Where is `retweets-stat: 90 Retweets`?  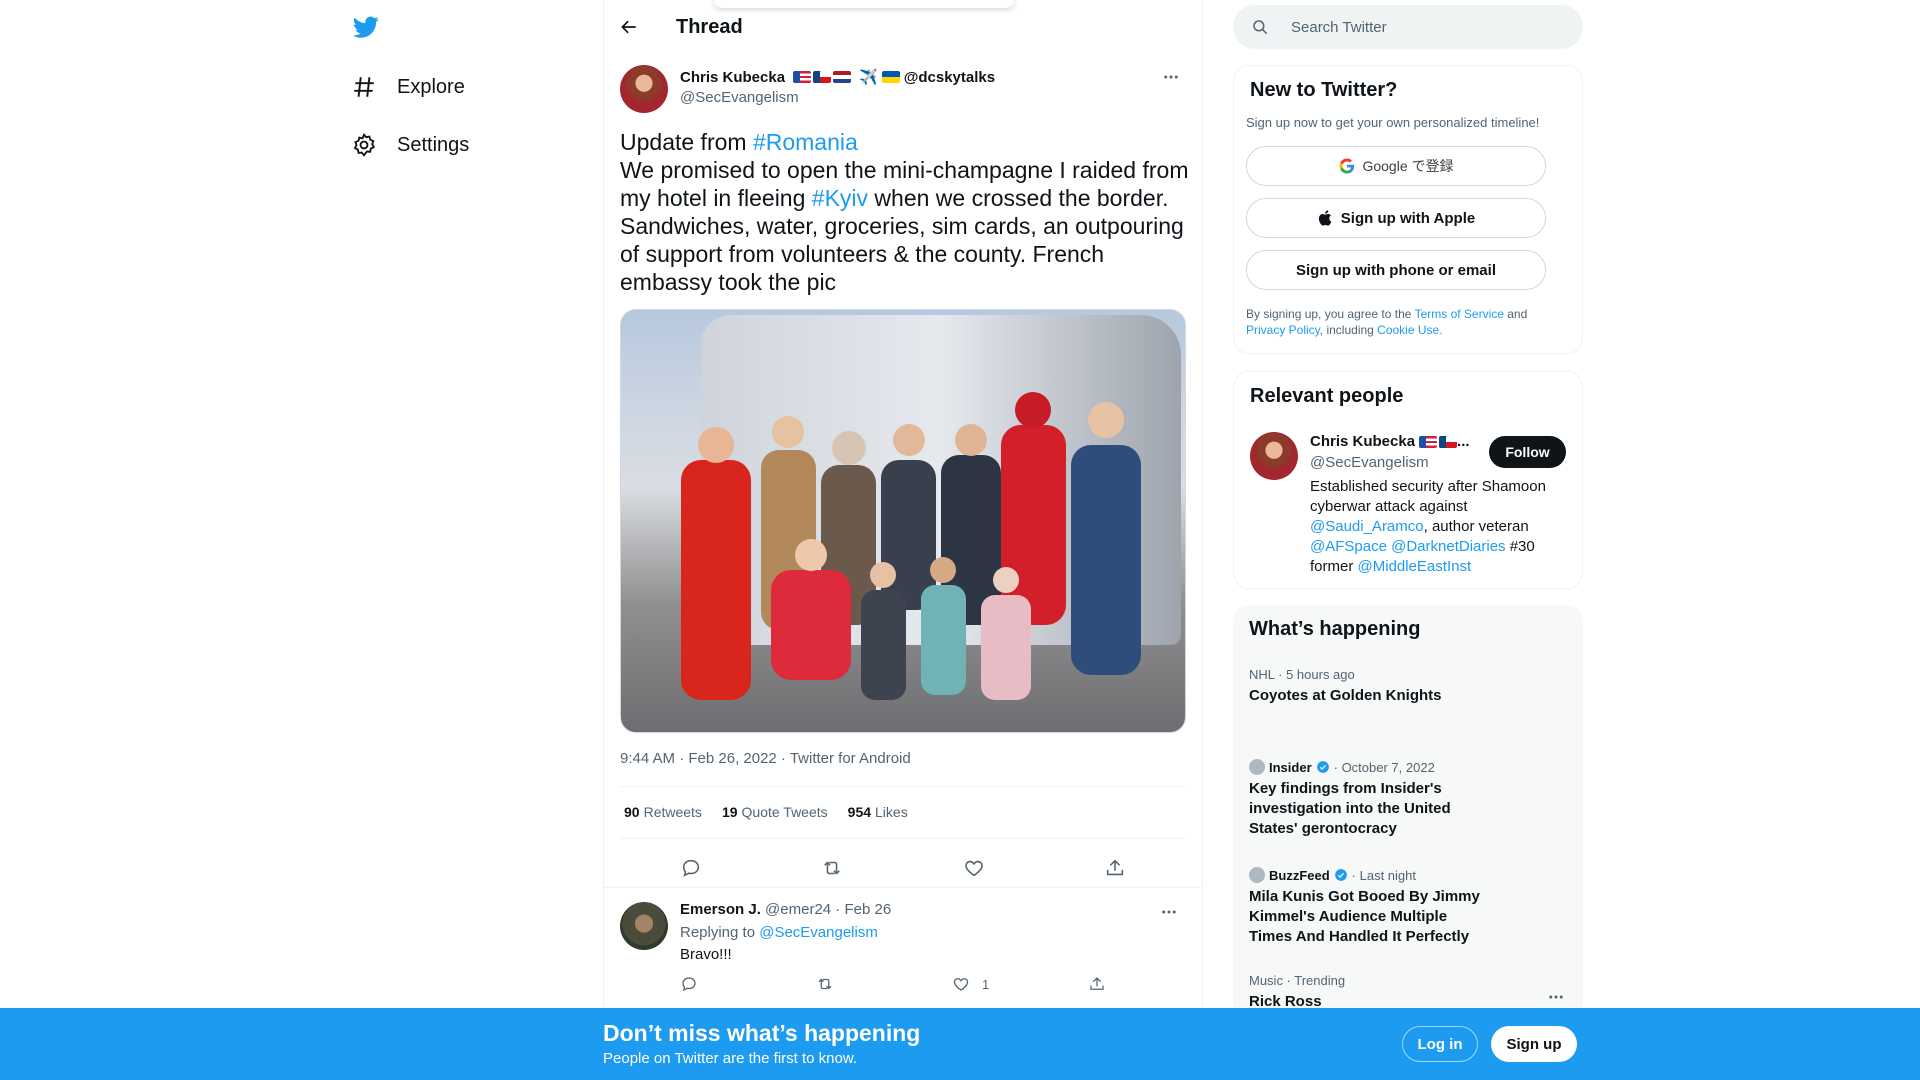
retweets-stat: 90 Retweets is located at coordinates (663, 812).